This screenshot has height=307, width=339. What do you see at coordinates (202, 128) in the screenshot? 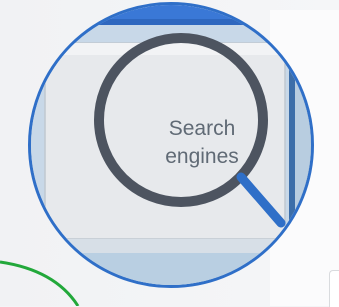
I see `label-line-1: Search` at bounding box center [202, 128].